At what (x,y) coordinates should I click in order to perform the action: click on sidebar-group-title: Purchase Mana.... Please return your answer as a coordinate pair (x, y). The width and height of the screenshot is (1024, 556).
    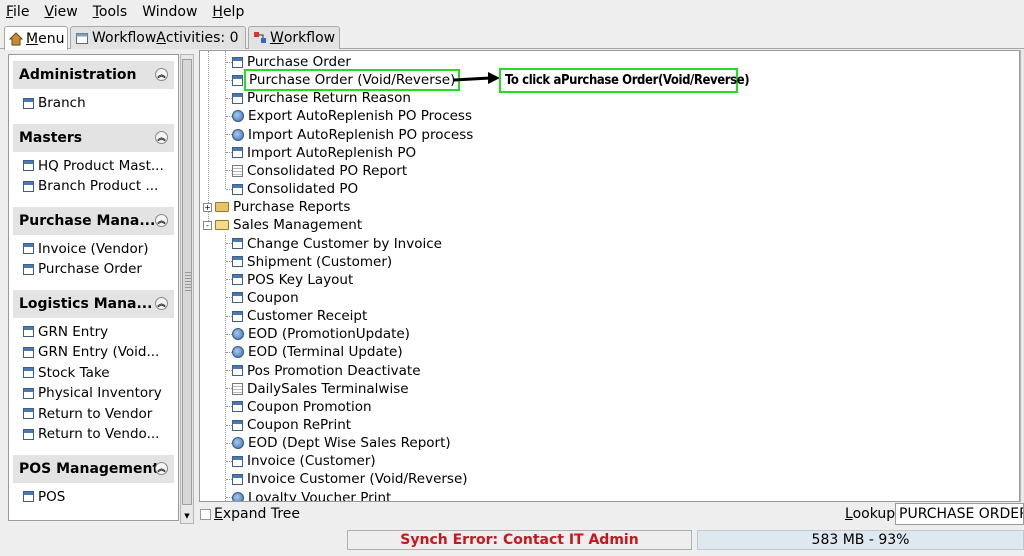
    Looking at the image, I should click on (87, 220).